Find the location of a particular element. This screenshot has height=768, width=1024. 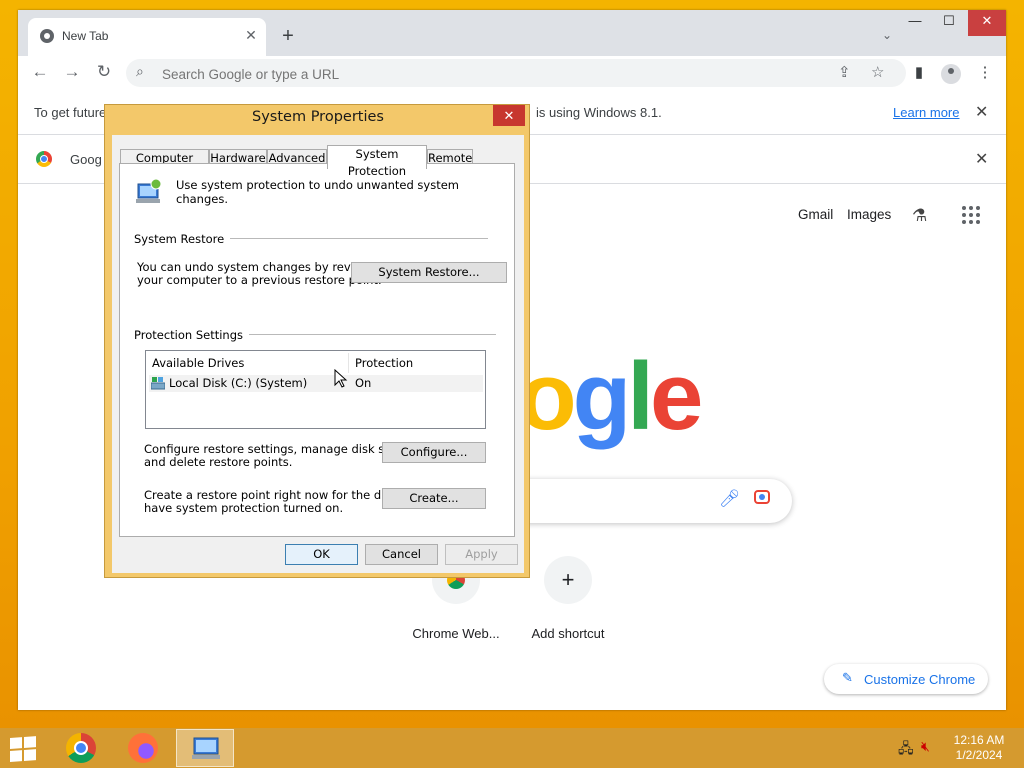

customize-chrome-button: ✎ Customize Chrome is located at coordinates (906, 679).